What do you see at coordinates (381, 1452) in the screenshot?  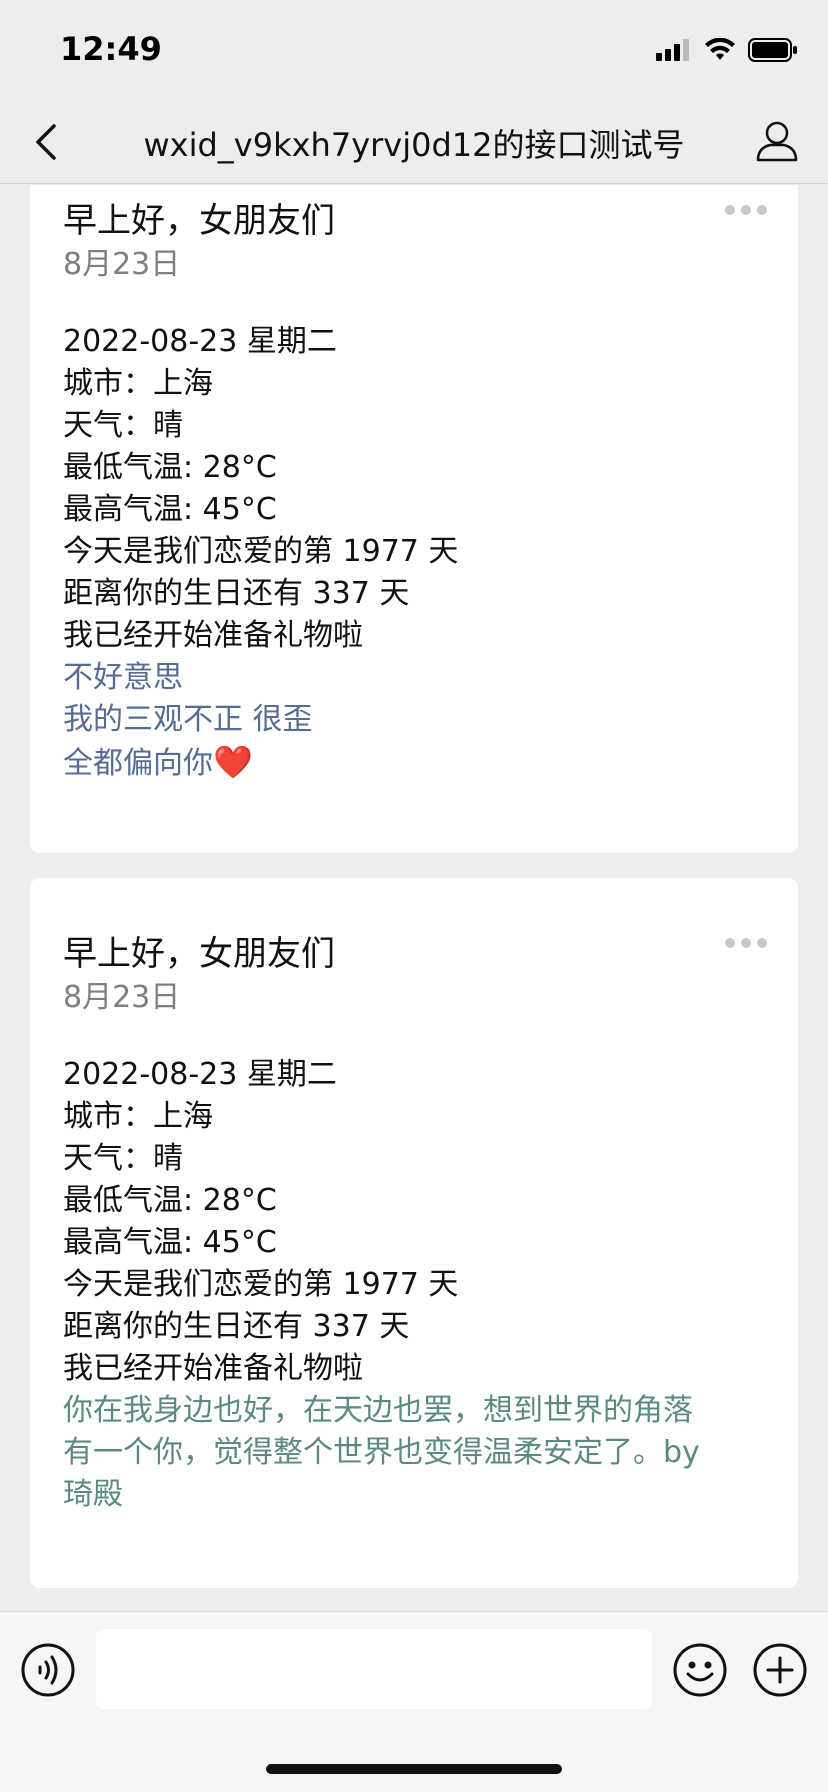 I see `quote-line: 有一个你，觉得整个世界也变得温柔安定了。by` at bounding box center [381, 1452].